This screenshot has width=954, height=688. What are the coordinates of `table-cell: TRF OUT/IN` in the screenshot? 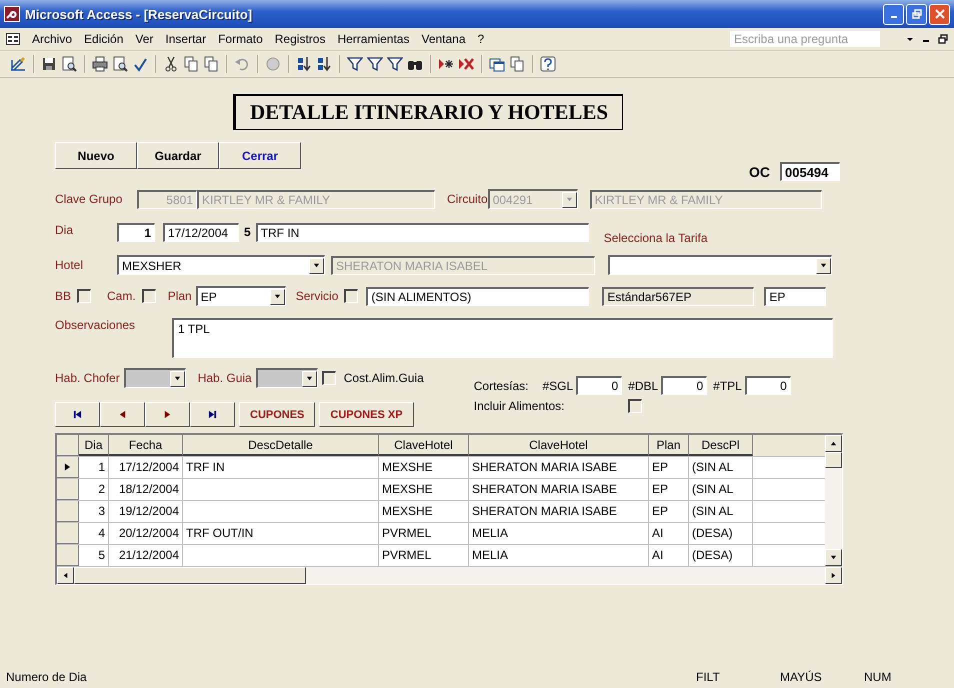 It's located at (281, 533).